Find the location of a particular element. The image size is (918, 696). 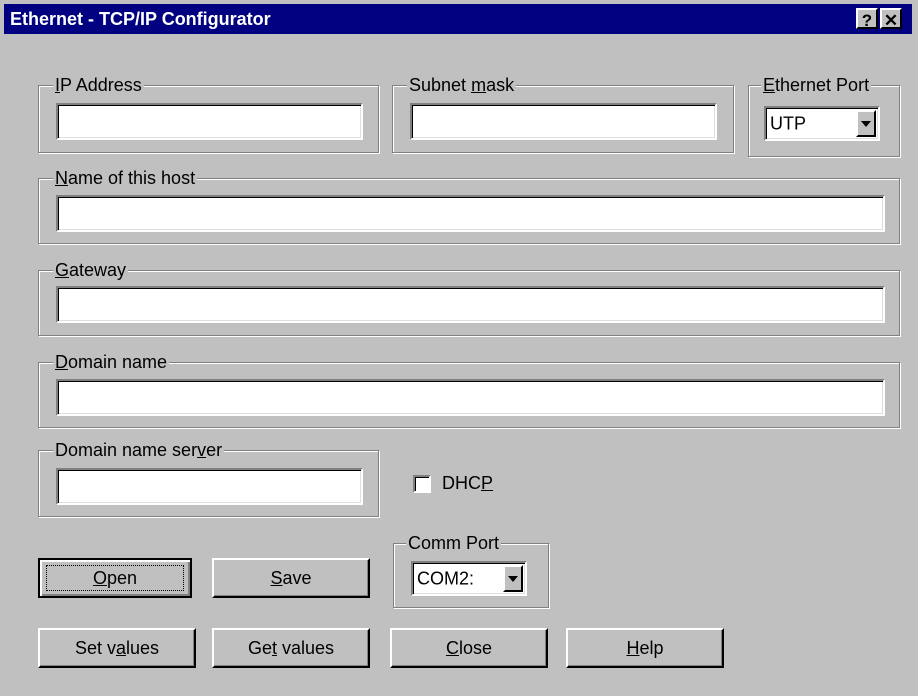

set-values-button: Set values is located at coordinates (117, 648).